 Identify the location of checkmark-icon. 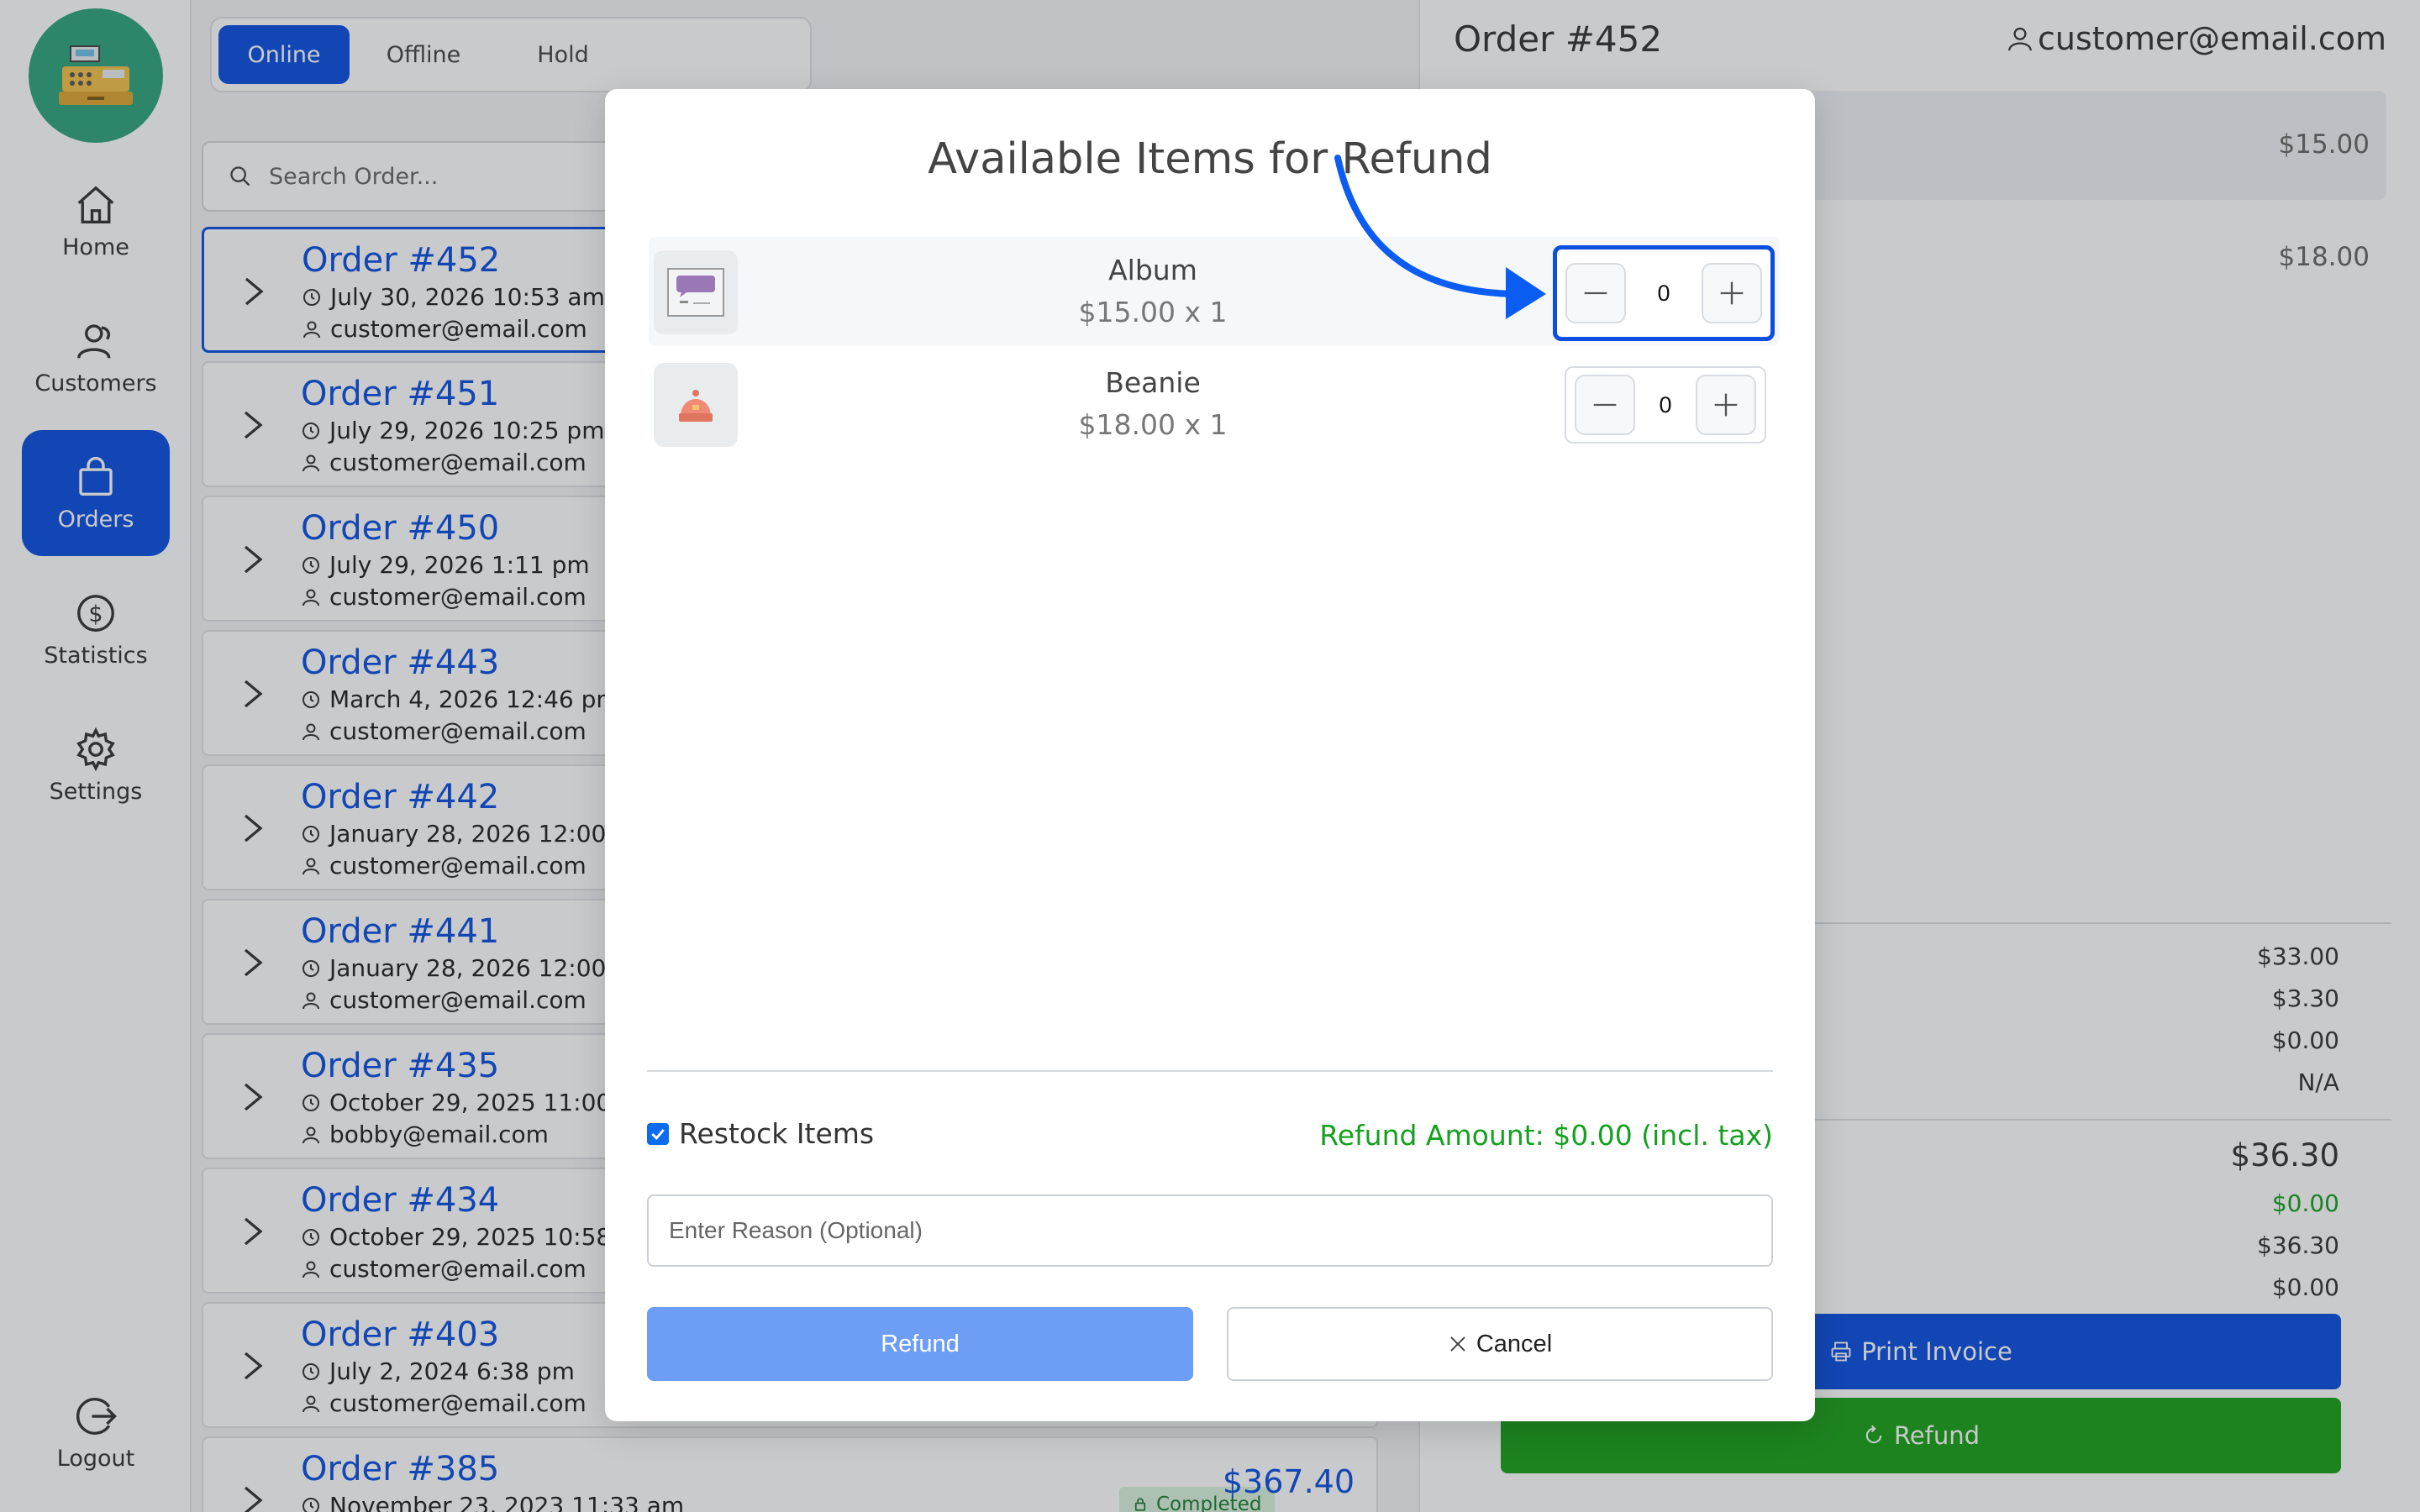
(658, 1134).